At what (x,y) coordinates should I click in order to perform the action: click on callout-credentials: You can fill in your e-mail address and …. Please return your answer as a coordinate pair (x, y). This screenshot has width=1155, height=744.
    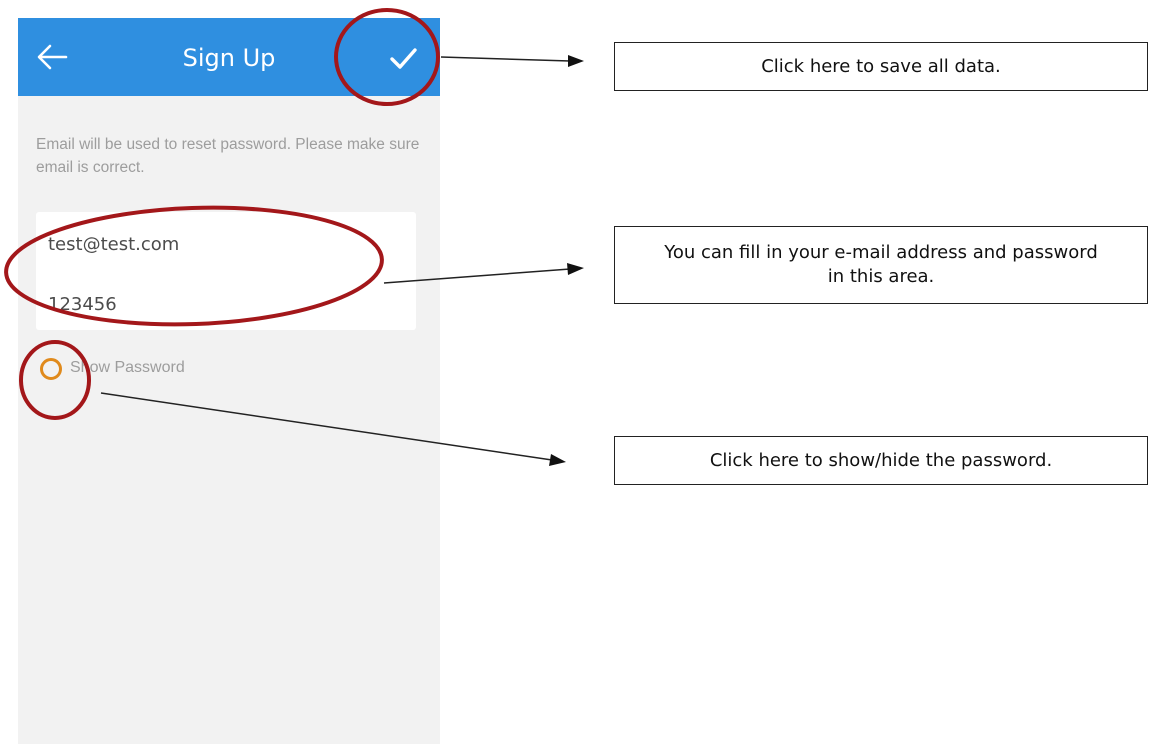
    Looking at the image, I should click on (881, 265).